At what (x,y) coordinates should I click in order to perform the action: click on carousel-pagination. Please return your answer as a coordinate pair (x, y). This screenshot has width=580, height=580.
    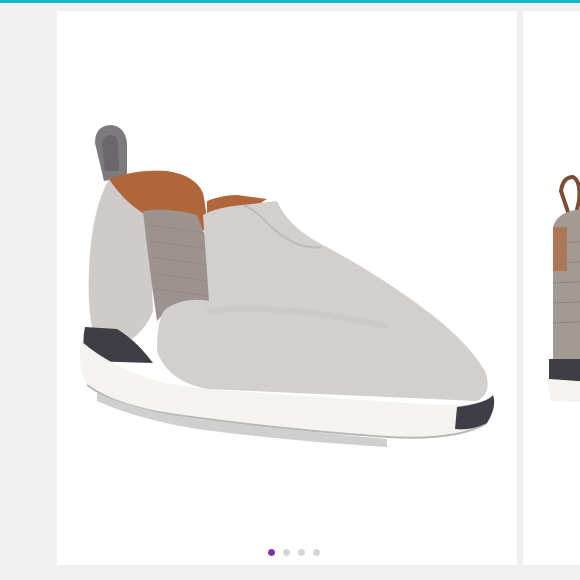
    Looking at the image, I should click on (290, 552).